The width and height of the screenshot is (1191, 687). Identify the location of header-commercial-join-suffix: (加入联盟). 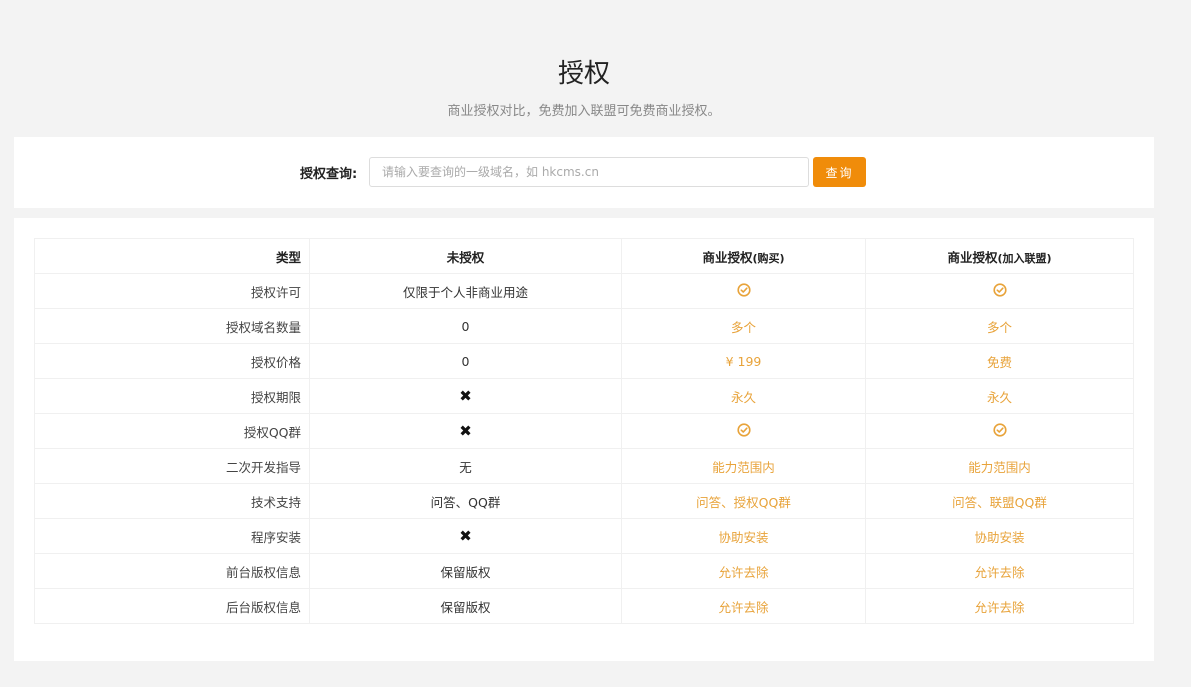
(1024, 258).